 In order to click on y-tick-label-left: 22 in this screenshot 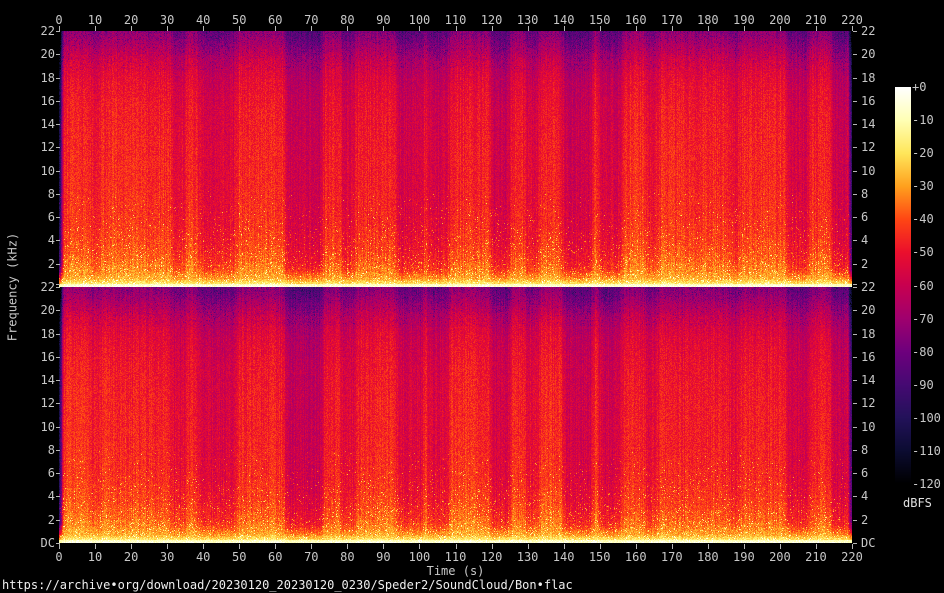, I will do `click(47, 31)`.